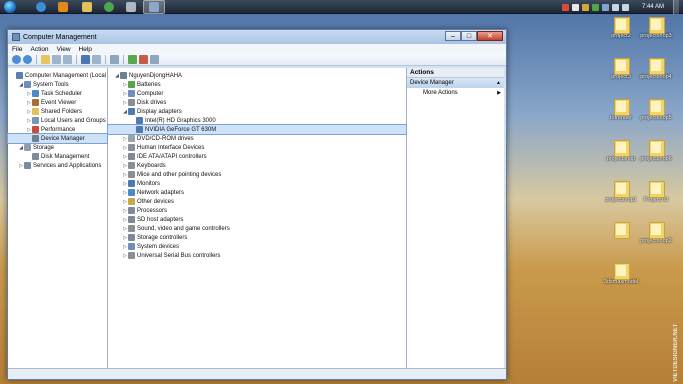  I want to click on show-desktop-button, so click(676, 7).